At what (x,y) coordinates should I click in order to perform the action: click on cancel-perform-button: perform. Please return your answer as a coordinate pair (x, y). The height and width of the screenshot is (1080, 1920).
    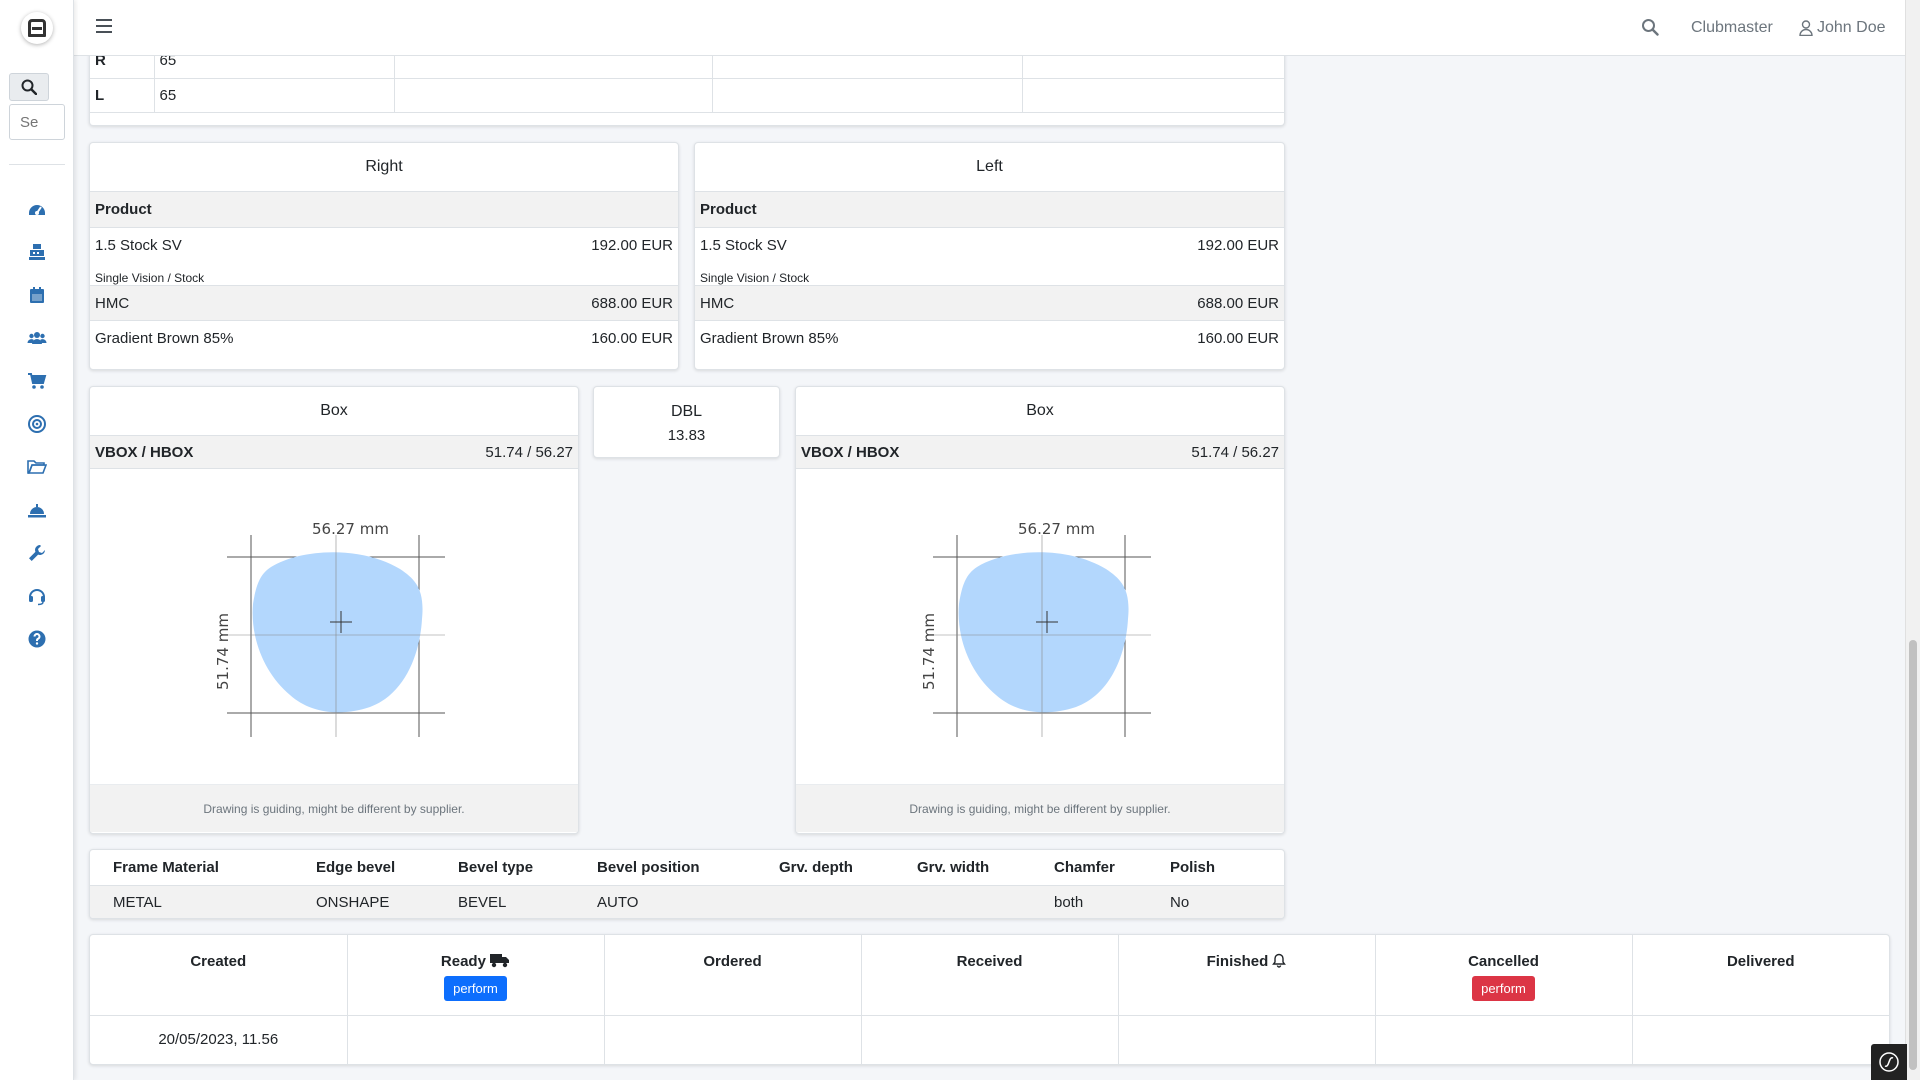
    Looking at the image, I should click on (1503, 988).